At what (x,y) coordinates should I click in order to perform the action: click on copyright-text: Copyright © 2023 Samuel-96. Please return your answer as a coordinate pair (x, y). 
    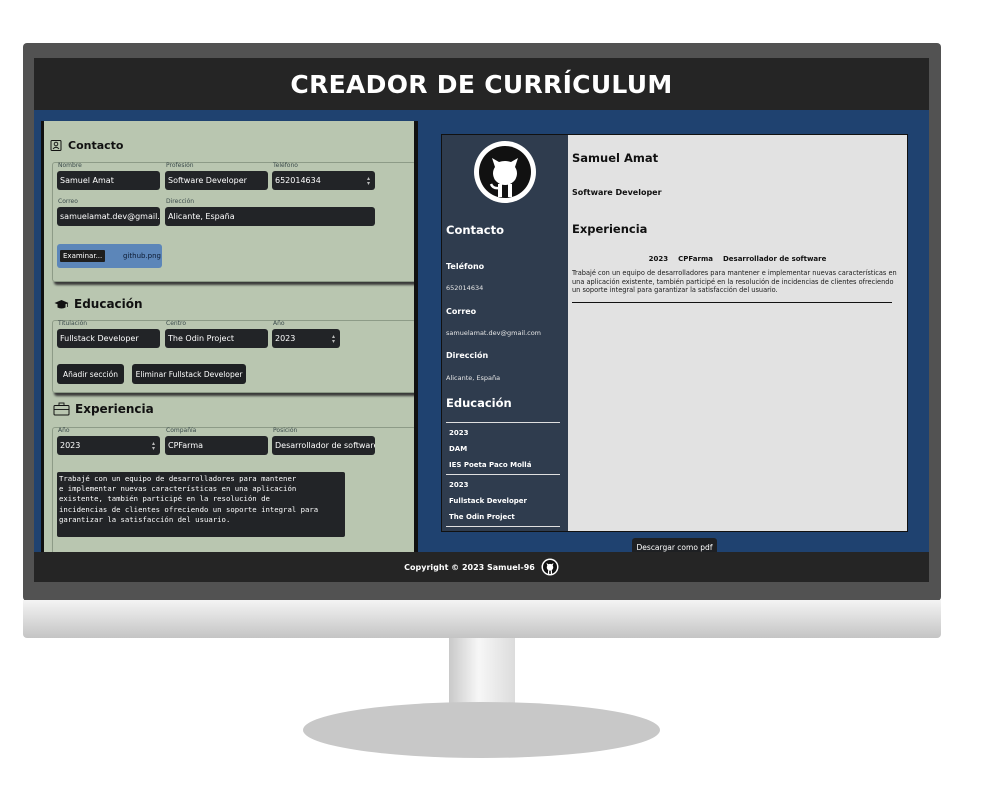
    Looking at the image, I should click on (469, 567).